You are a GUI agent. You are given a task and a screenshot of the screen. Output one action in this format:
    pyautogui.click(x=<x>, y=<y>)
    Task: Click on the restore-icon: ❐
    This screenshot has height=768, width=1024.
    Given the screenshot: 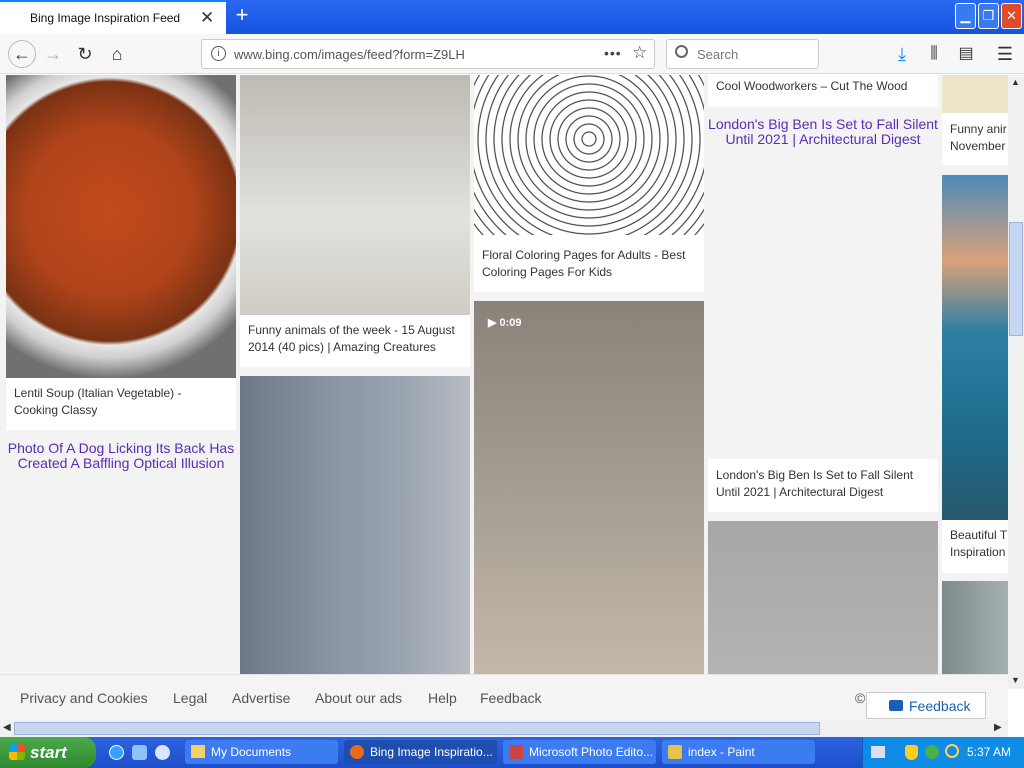 What is the action you would take?
    pyautogui.click(x=988, y=16)
    